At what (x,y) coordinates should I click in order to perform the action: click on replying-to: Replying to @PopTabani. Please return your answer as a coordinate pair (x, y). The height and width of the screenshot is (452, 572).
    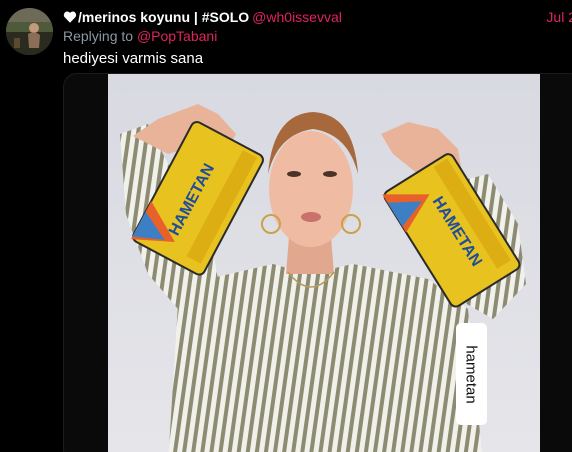
    Looking at the image, I should click on (140, 36).